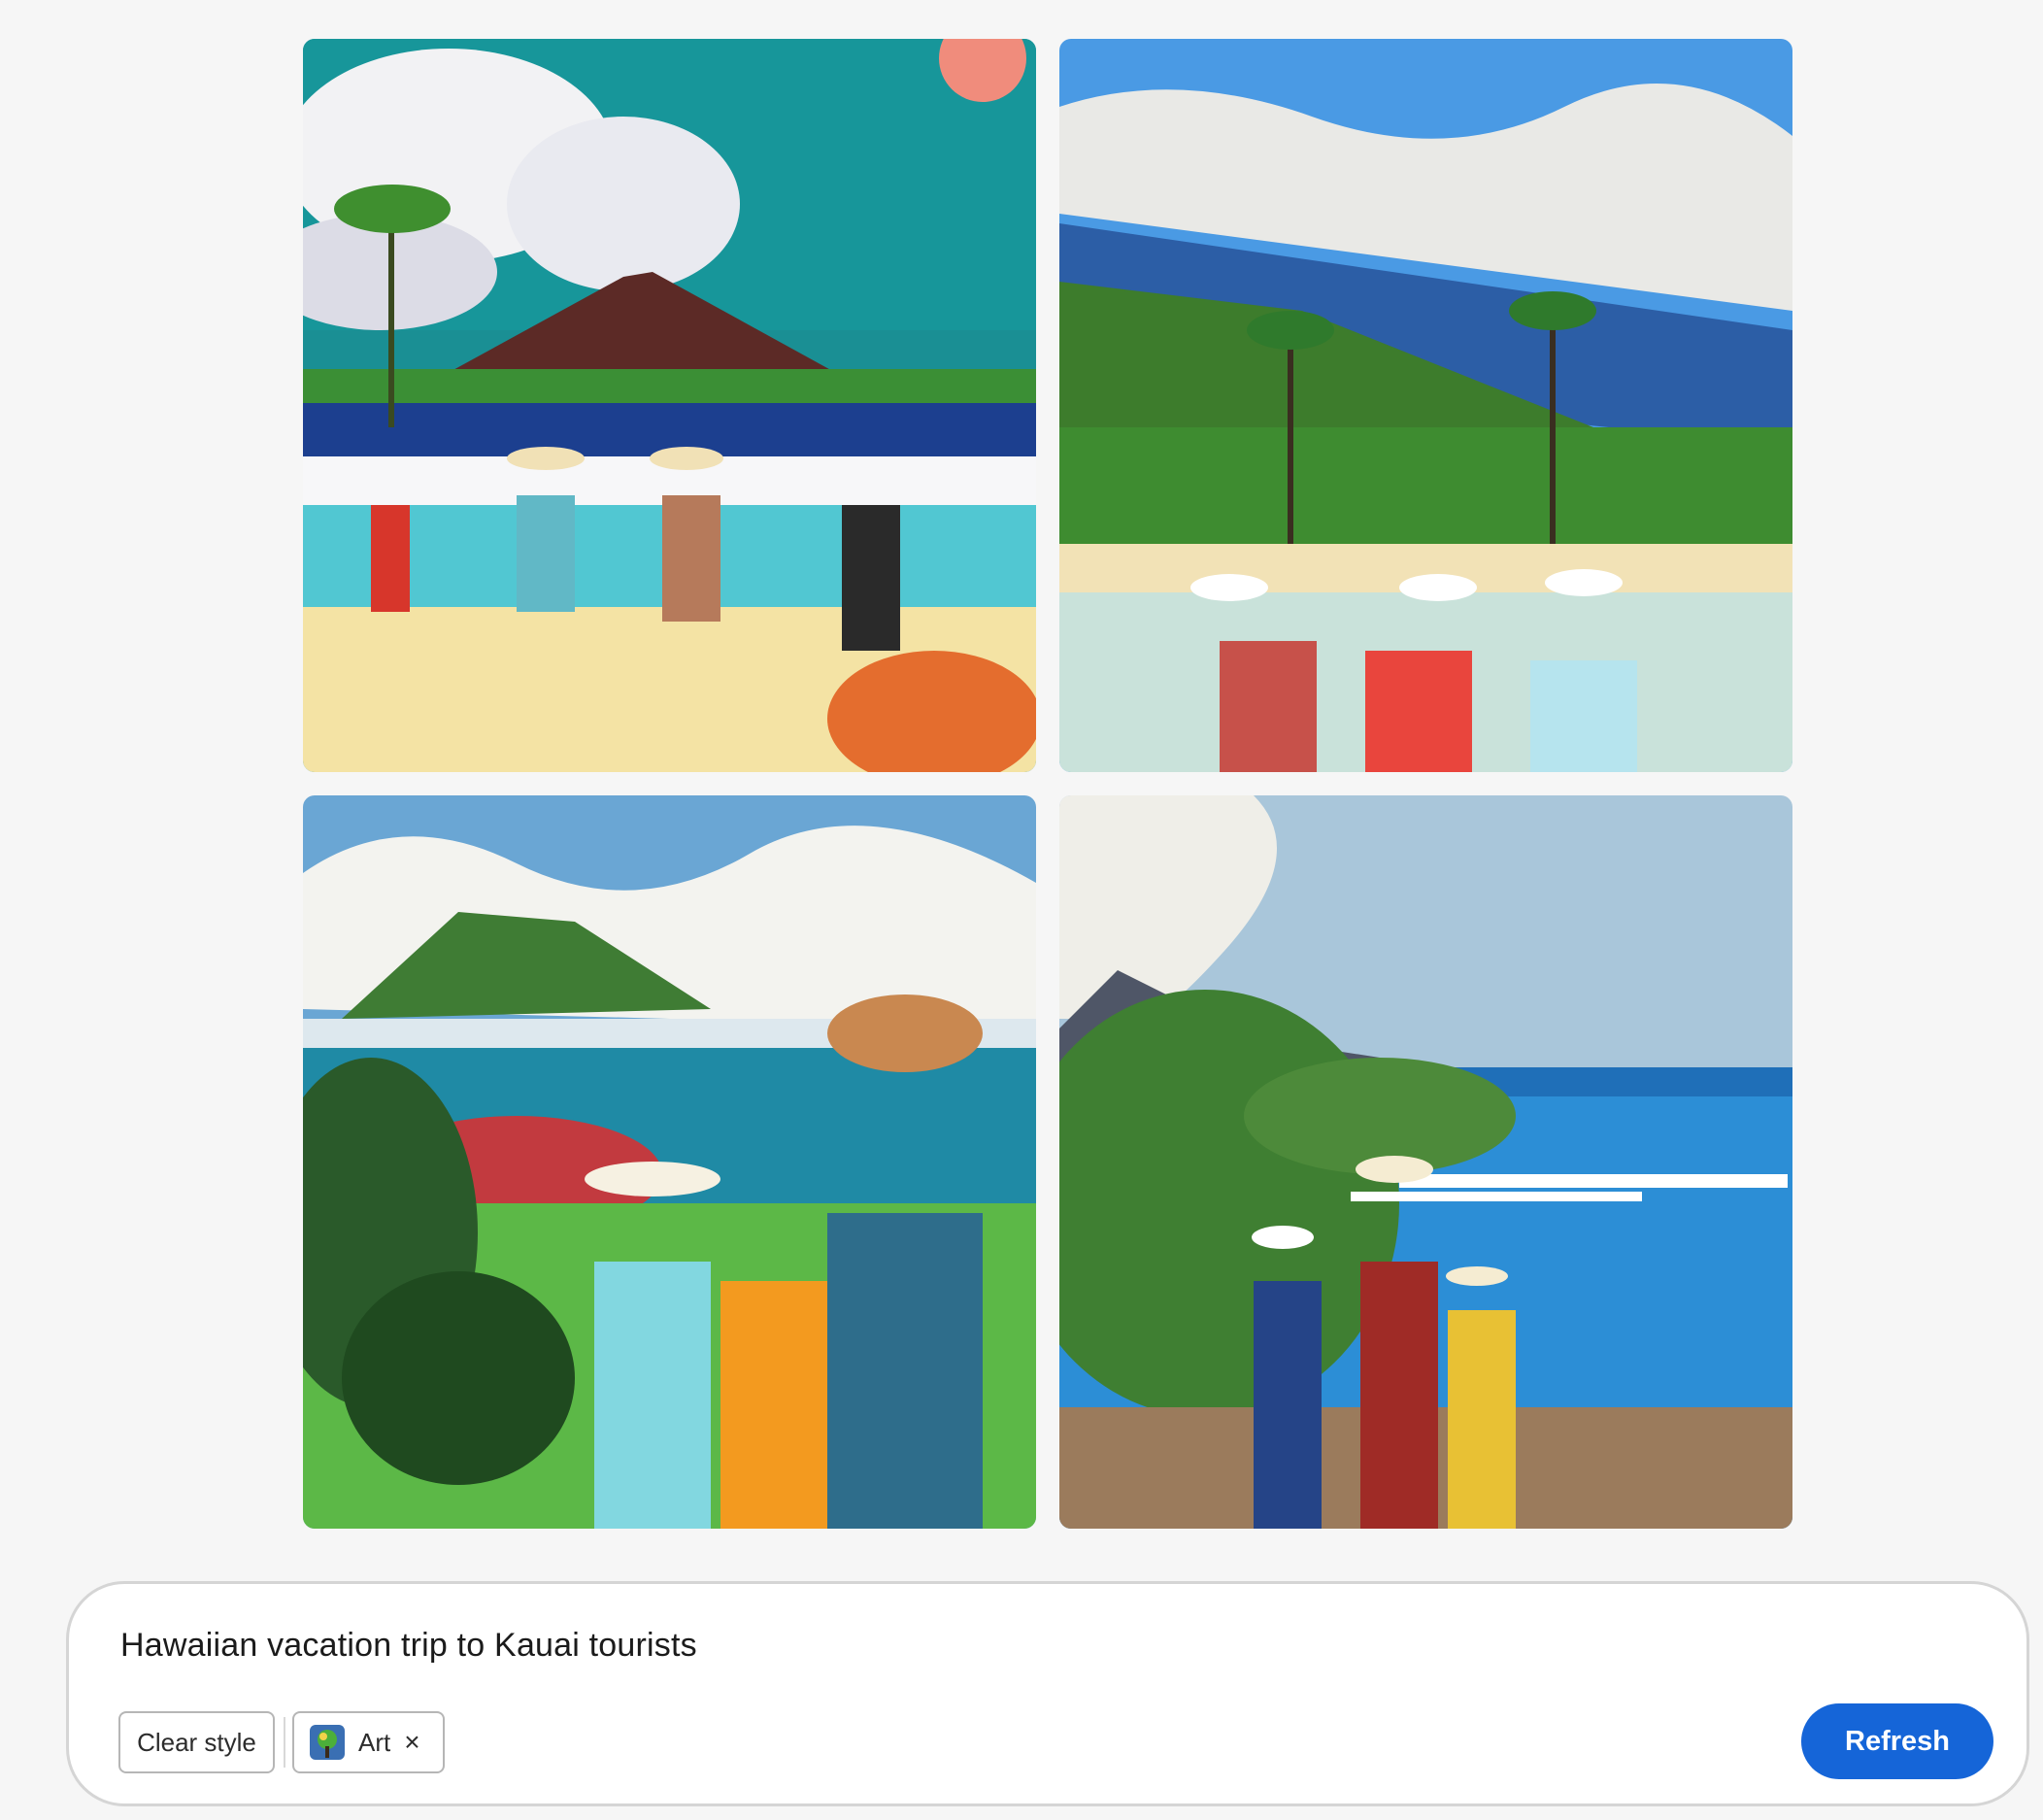  What do you see at coordinates (374, 1742) in the screenshot?
I see `art-style-label: Art` at bounding box center [374, 1742].